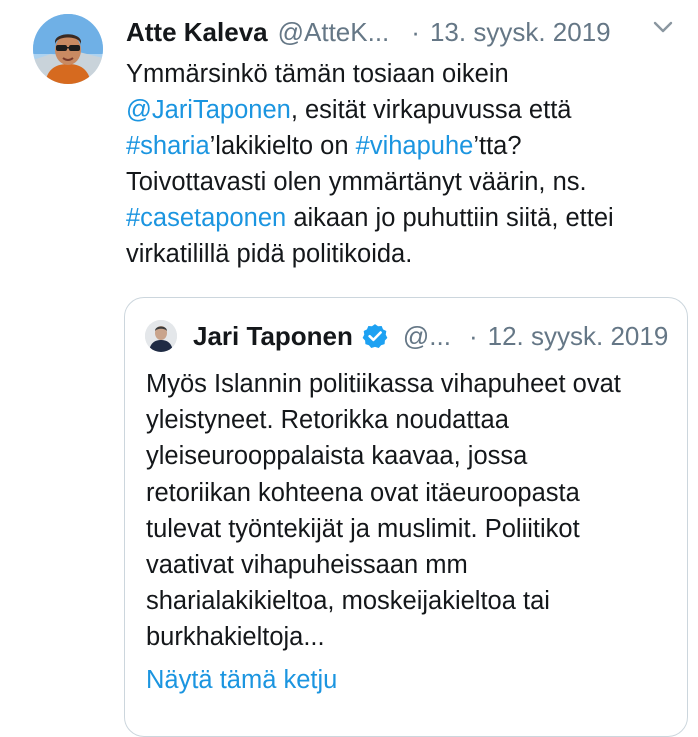 This screenshot has width=698, height=737. I want to click on author-name: Atte Kaleva, so click(197, 32).